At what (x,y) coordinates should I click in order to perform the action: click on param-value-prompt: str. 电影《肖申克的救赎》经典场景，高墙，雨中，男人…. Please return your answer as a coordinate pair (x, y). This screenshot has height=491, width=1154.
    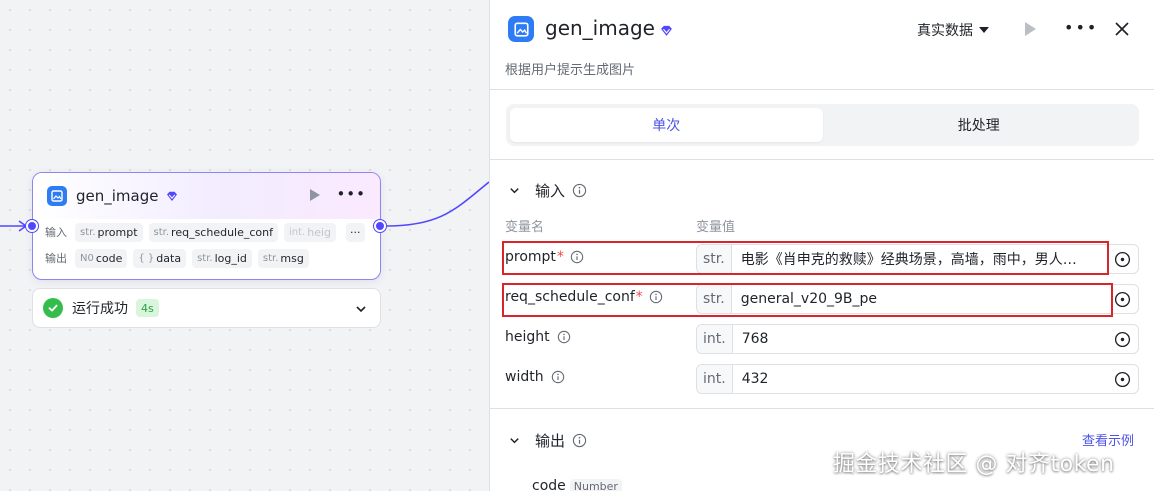
    Looking at the image, I should click on (917, 259).